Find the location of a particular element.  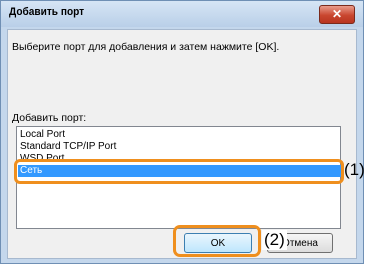

dialog-title: Добавить порт is located at coordinates (47, 12).